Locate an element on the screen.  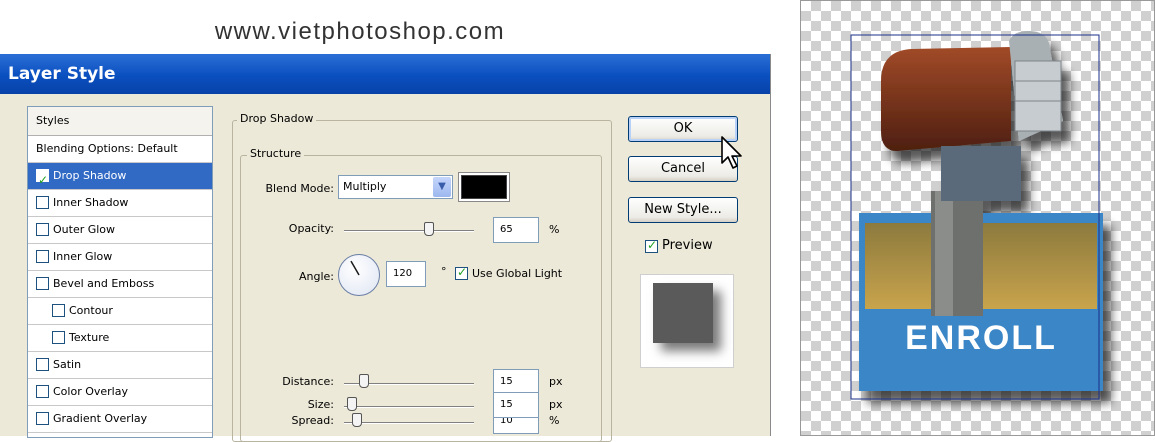
styles-header-label: Styles is located at coordinates (53, 120).